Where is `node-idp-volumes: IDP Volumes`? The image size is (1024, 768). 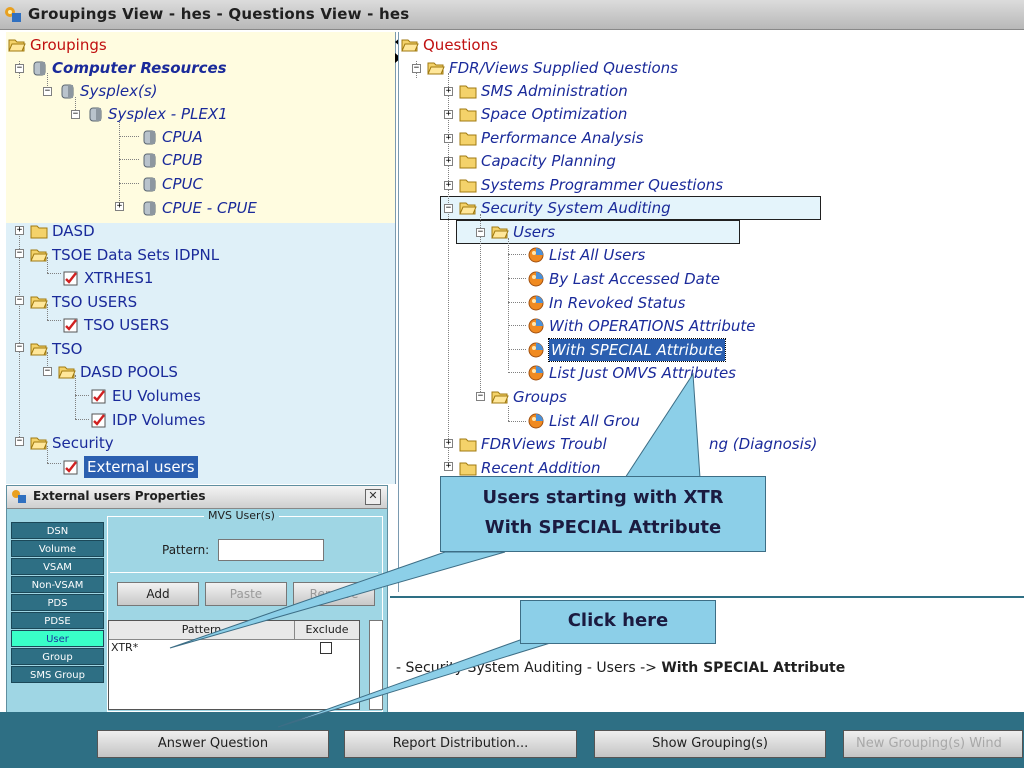 node-idp-volumes: IDP Volumes is located at coordinates (147, 420).